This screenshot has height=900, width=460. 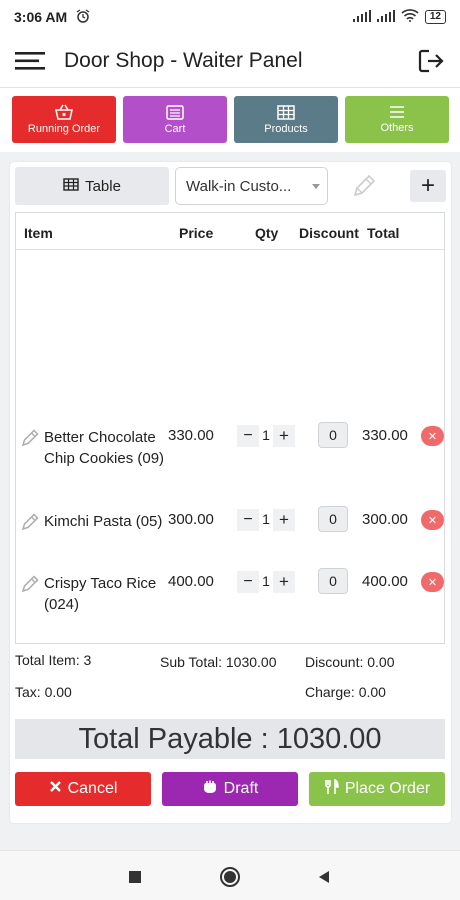 I want to click on summary-discount: Discount: 0.00, so click(x=350, y=662).